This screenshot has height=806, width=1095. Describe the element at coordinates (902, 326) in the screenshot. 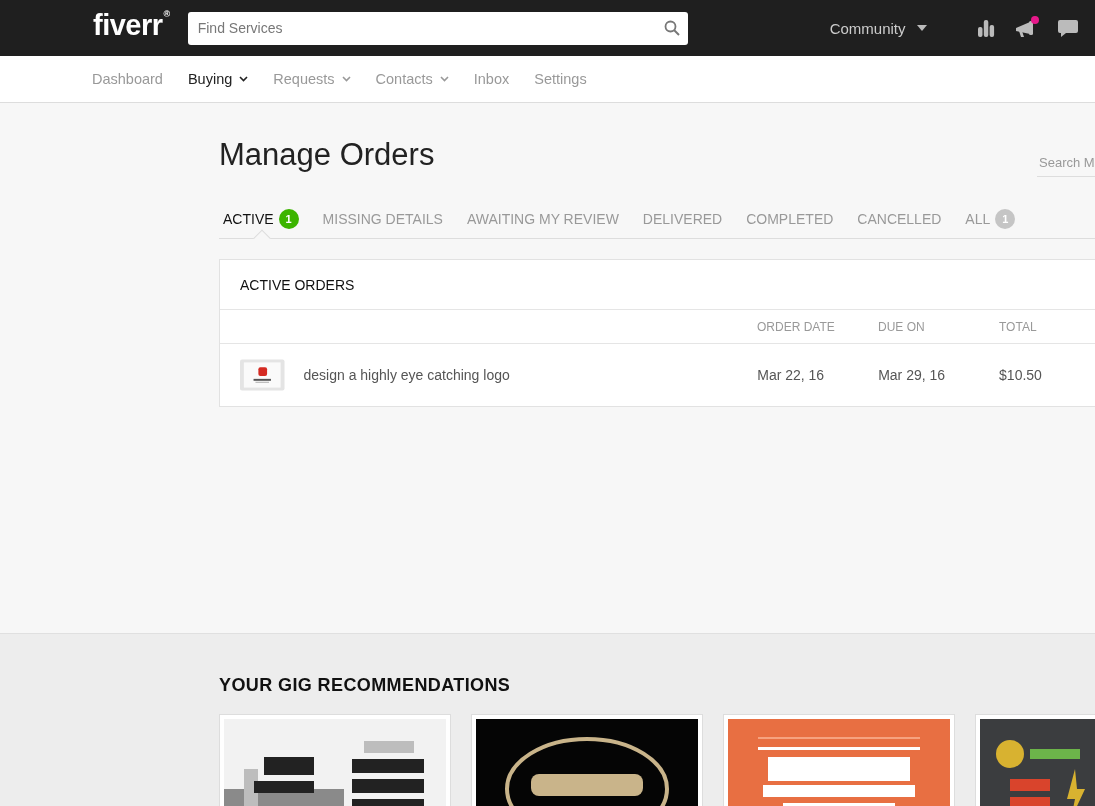

I see `column-header: DUE ON` at that location.